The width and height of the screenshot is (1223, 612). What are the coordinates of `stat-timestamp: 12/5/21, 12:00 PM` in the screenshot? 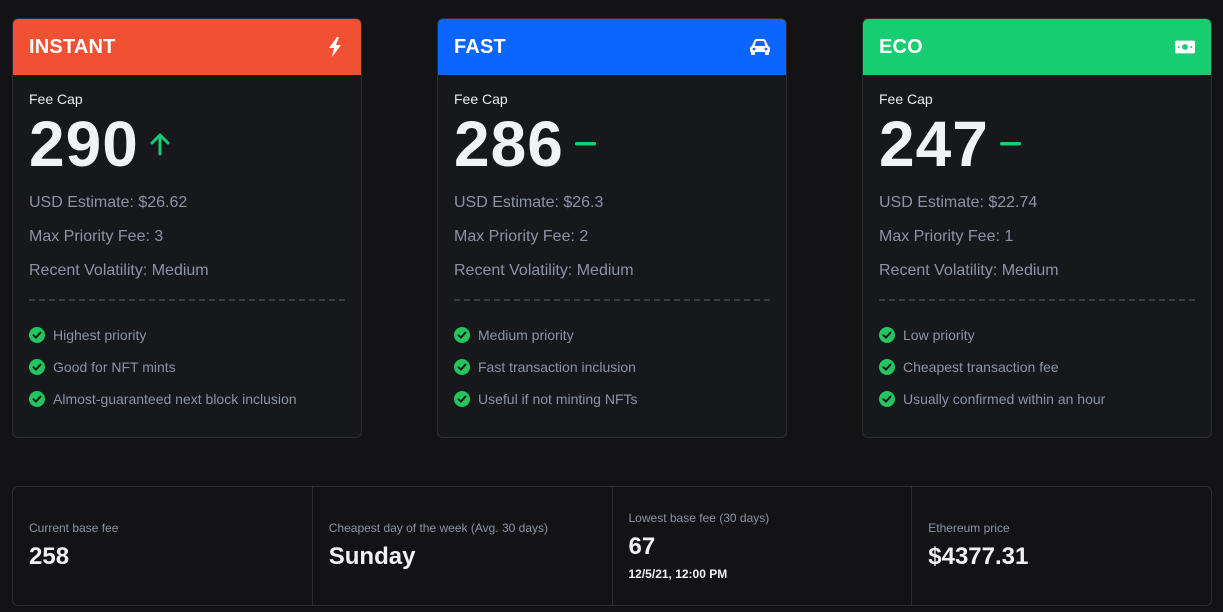 It's located at (678, 574).